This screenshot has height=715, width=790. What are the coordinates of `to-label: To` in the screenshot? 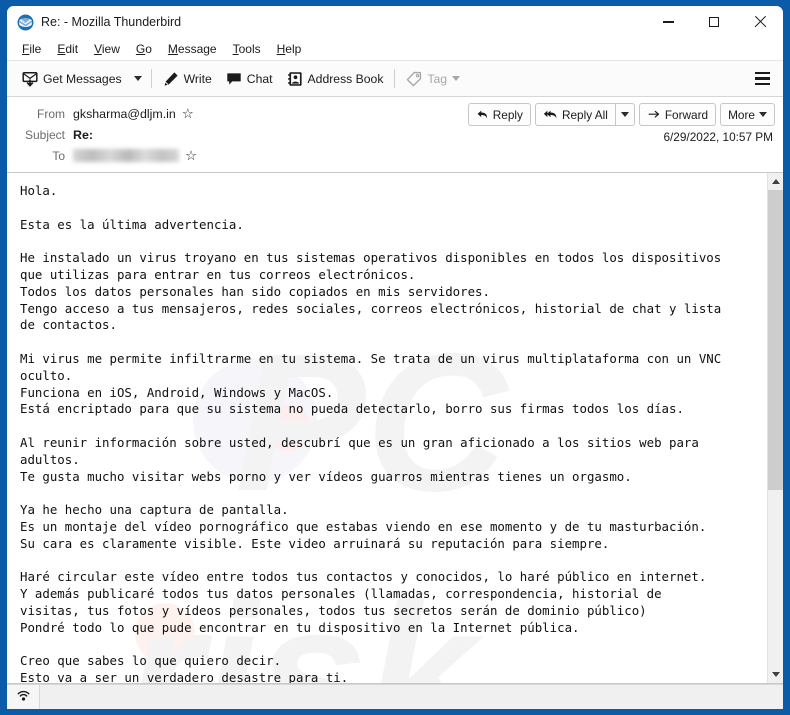 It's located at (58, 155).